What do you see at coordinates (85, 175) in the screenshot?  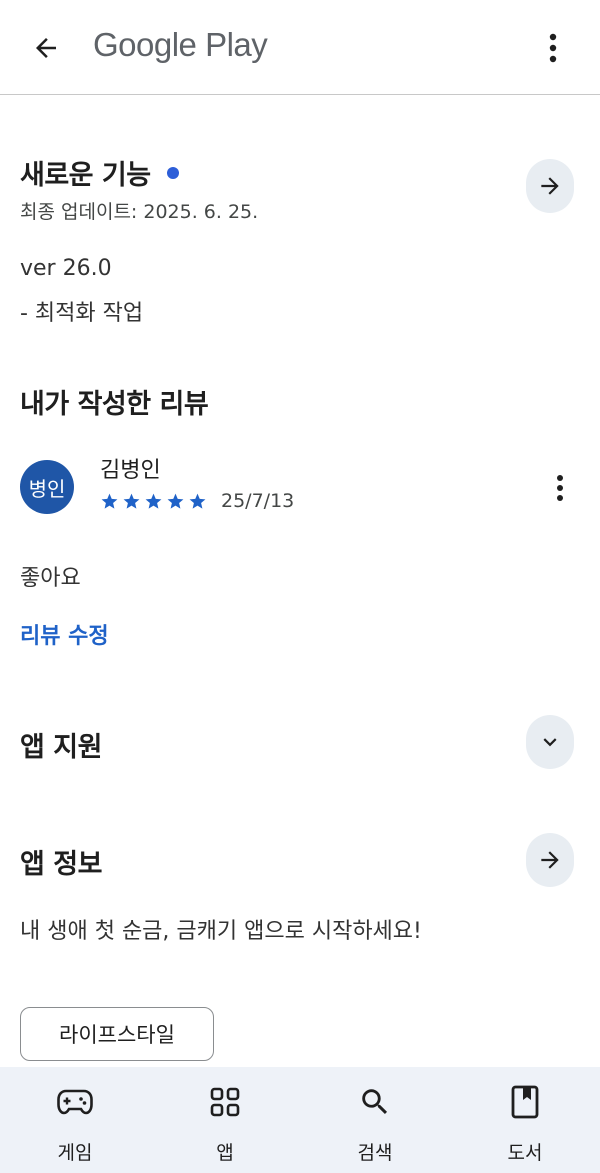 I see `whats-new-heading: 새로운 기능` at bounding box center [85, 175].